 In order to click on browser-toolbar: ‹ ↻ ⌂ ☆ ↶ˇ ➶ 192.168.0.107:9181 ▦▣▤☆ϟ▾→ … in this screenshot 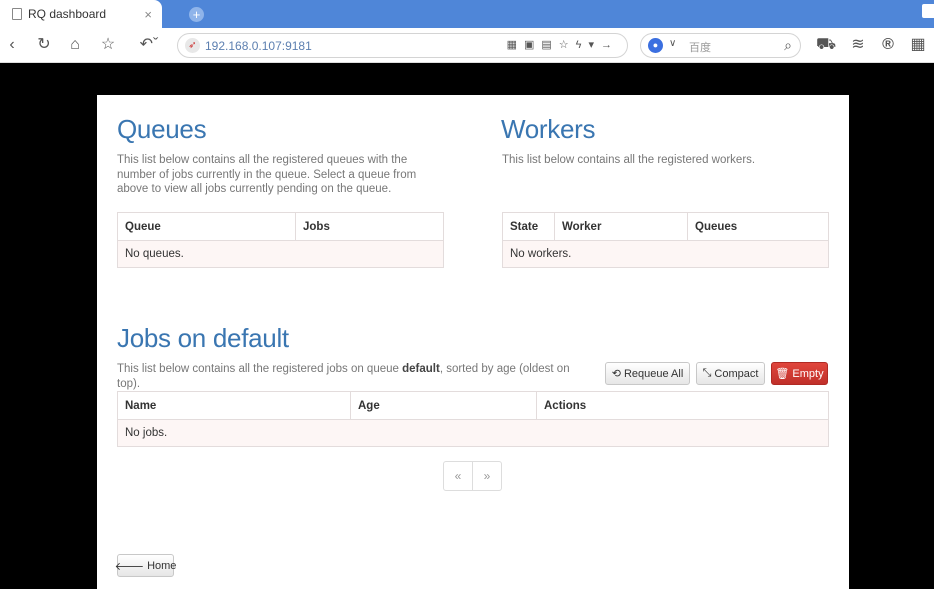, I will do `click(467, 45)`.